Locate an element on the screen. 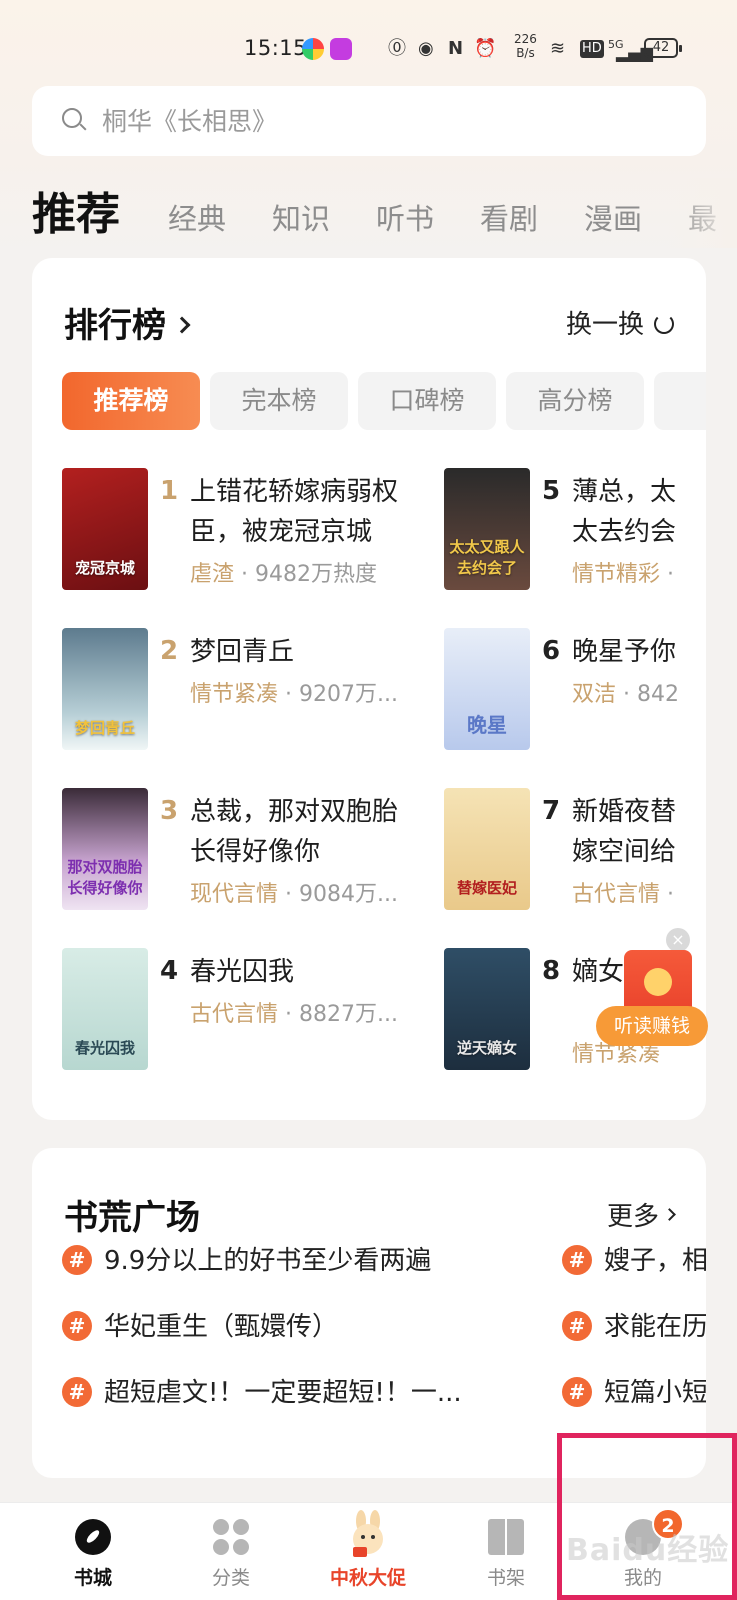 Image resolution: width=737 pixels, height=1600 pixels. status-bar: 15:15 ⓪ ◉ N ⏰ 226 B/s ≋ HD 5G ▂▄▆ 42 is located at coordinates (368, 50).